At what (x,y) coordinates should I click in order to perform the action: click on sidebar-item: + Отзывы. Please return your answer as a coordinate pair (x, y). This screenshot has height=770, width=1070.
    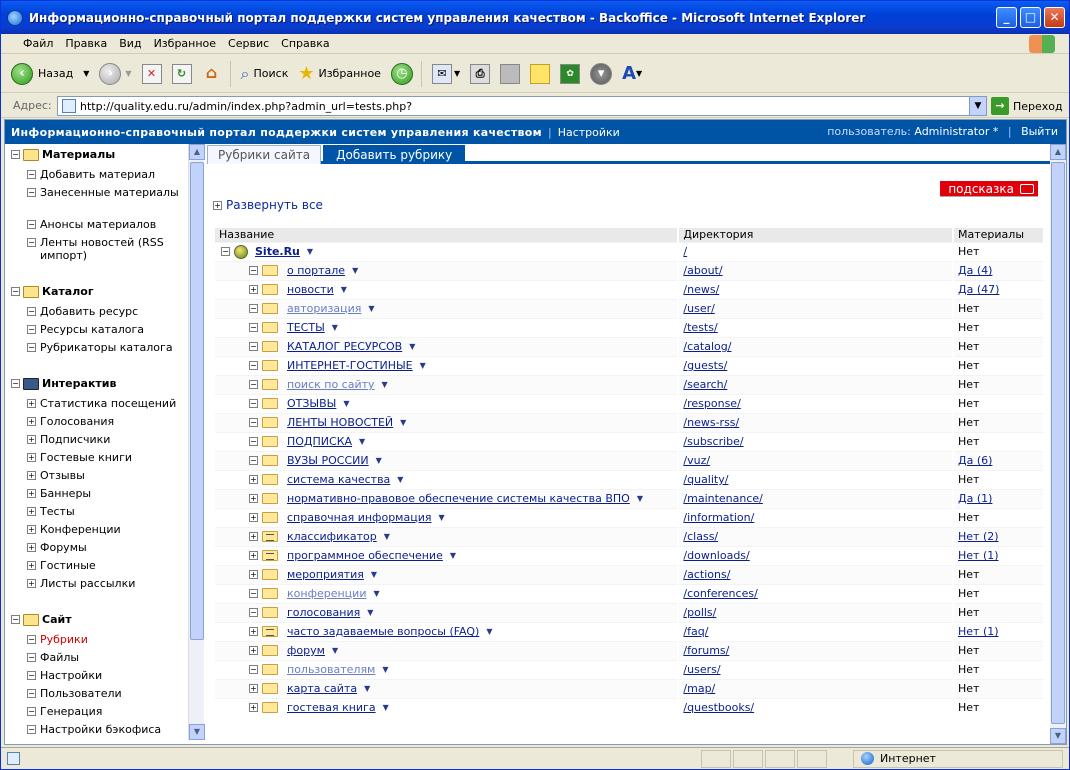
    Looking at the image, I should click on (107, 475).